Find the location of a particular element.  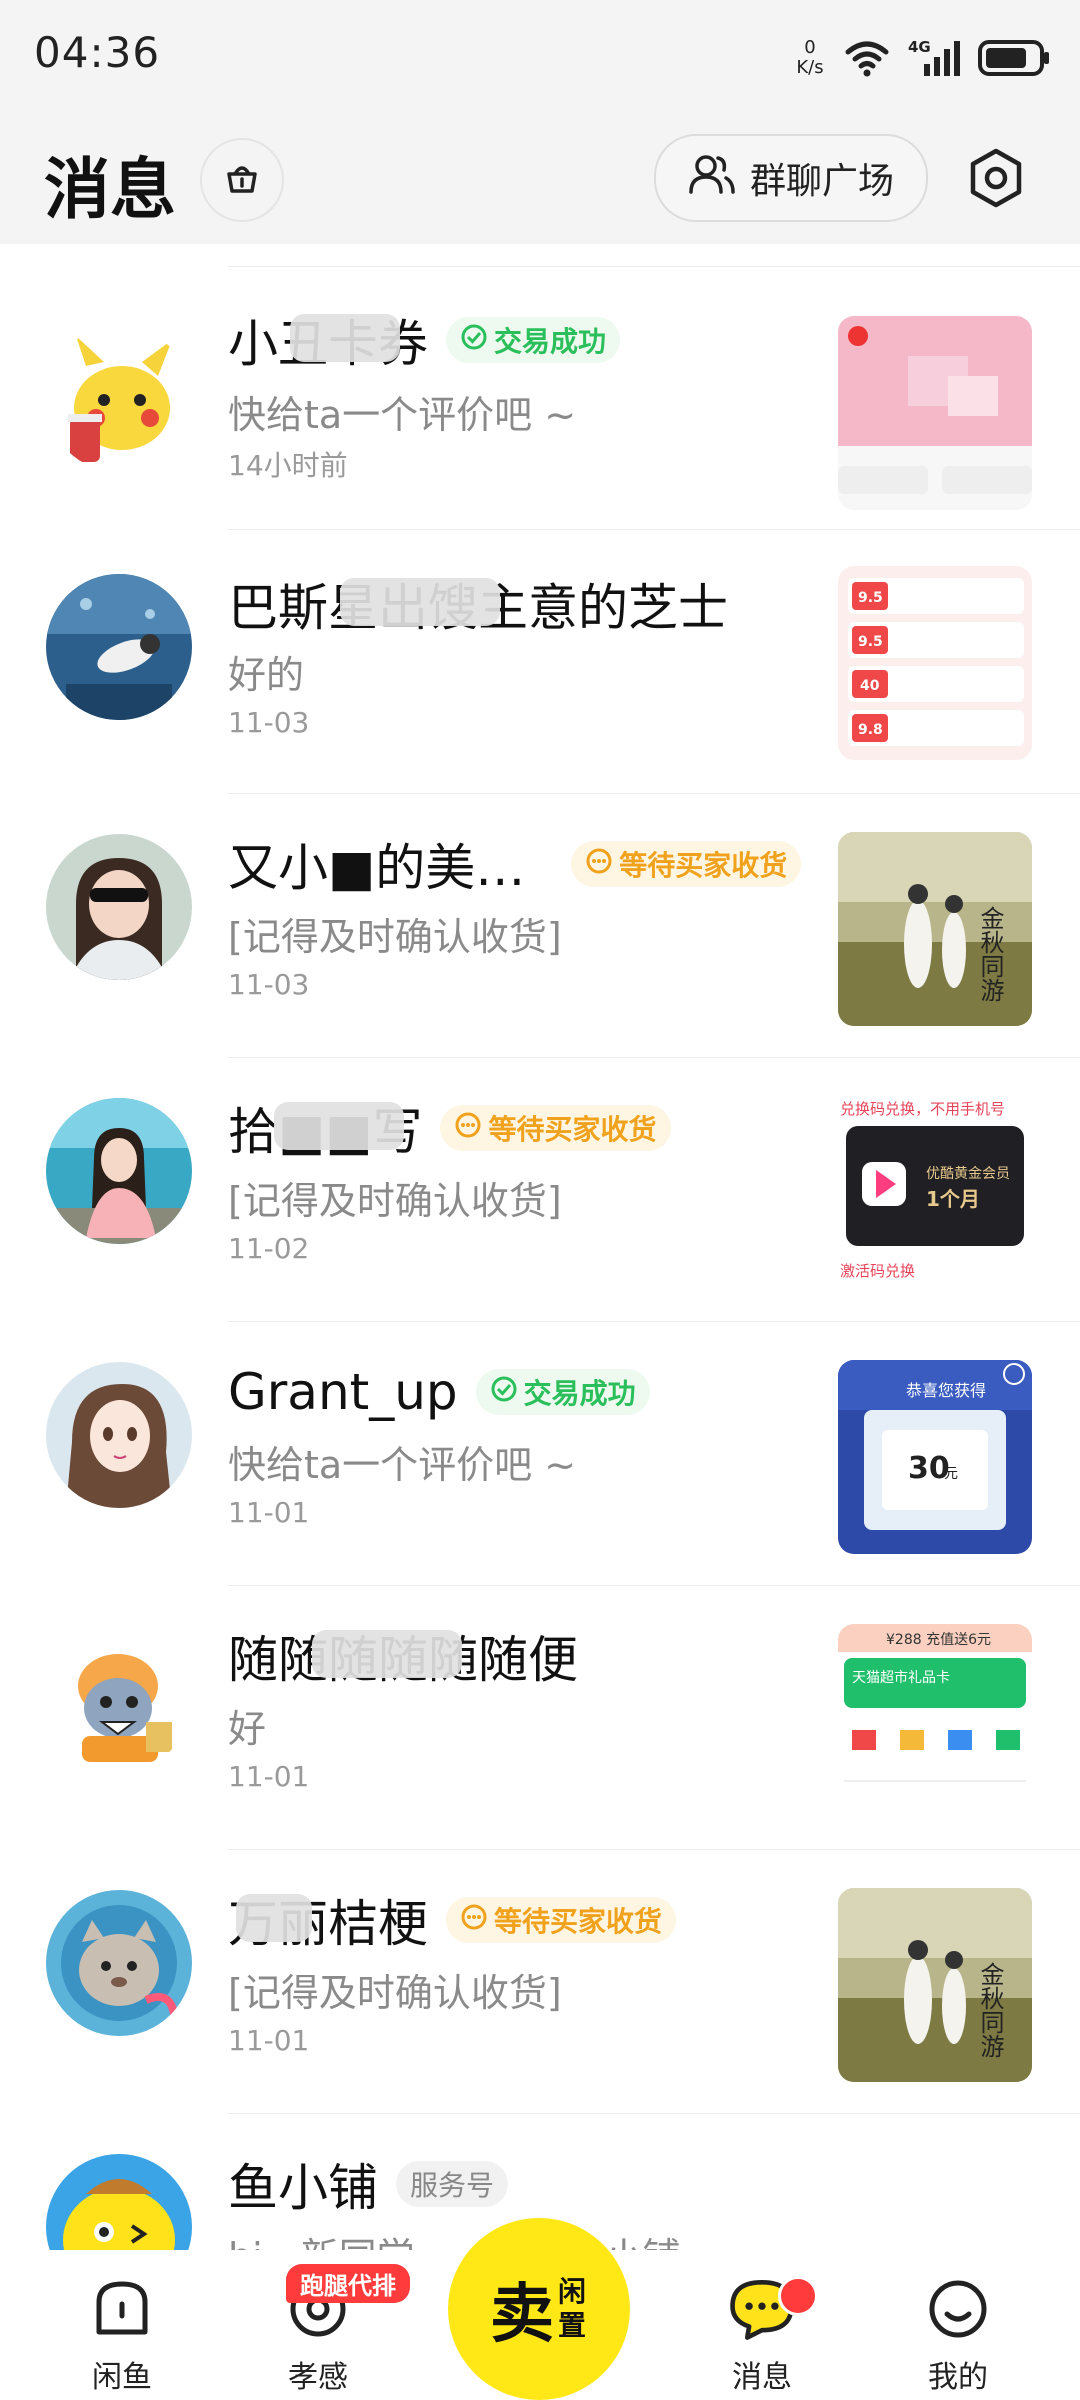

net-speed: 0 K/s is located at coordinates (810, 58).